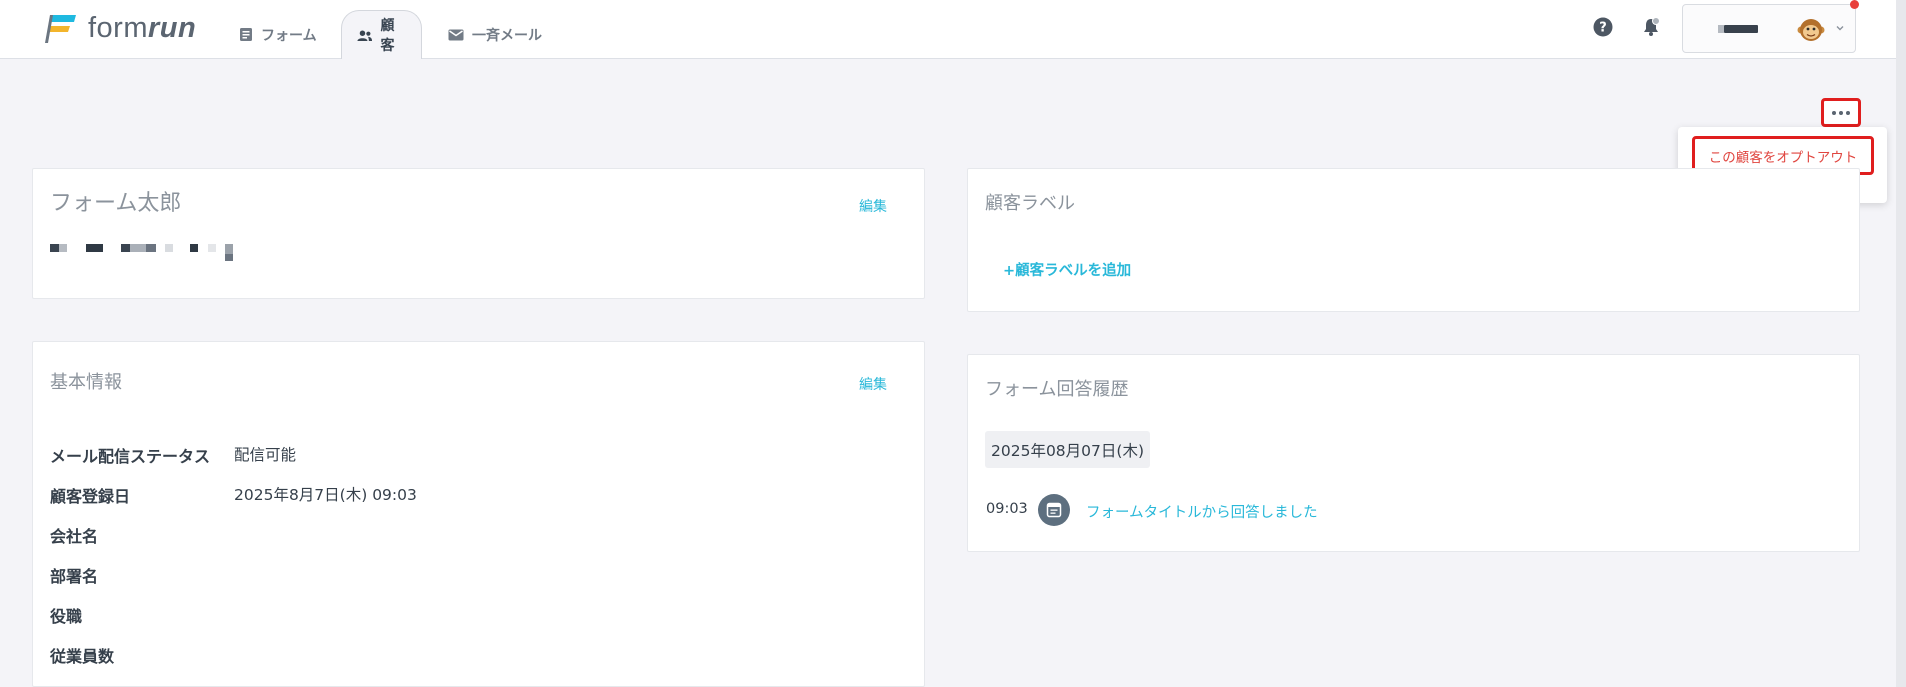 Image resolution: width=1906 pixels, height=687 pixels. I want to click on mail-status-label: メール配信ステータス, so click(130, 456).